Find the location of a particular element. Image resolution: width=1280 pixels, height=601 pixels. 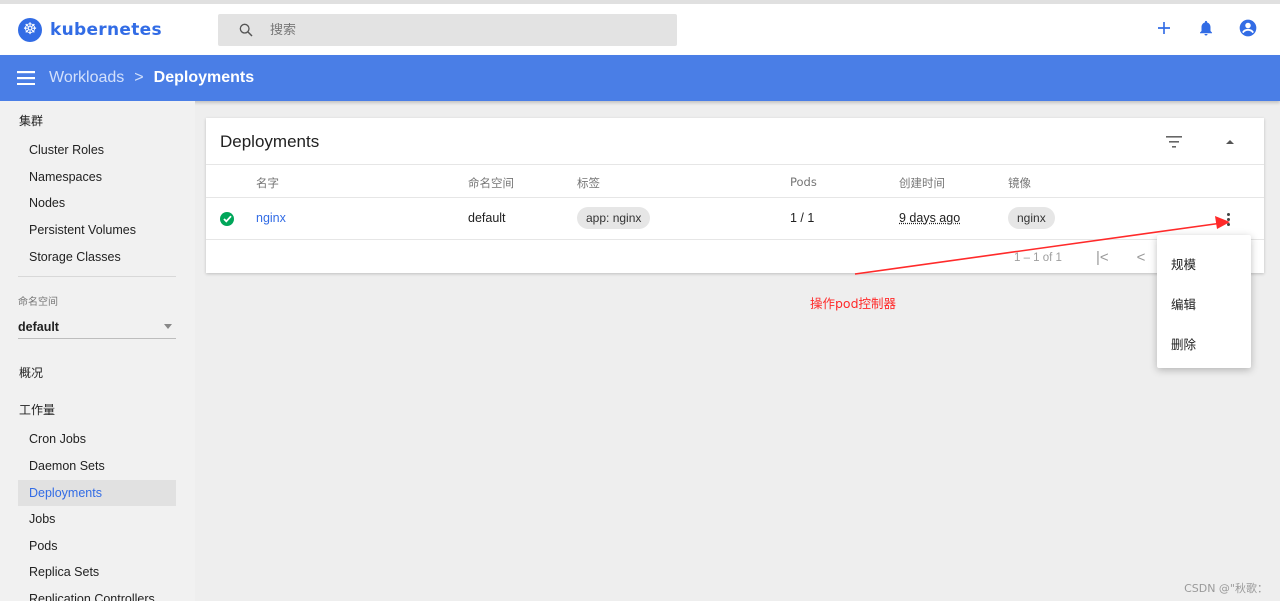

top-bar: ☸ kubernetes is located at coordinates (640, 27).